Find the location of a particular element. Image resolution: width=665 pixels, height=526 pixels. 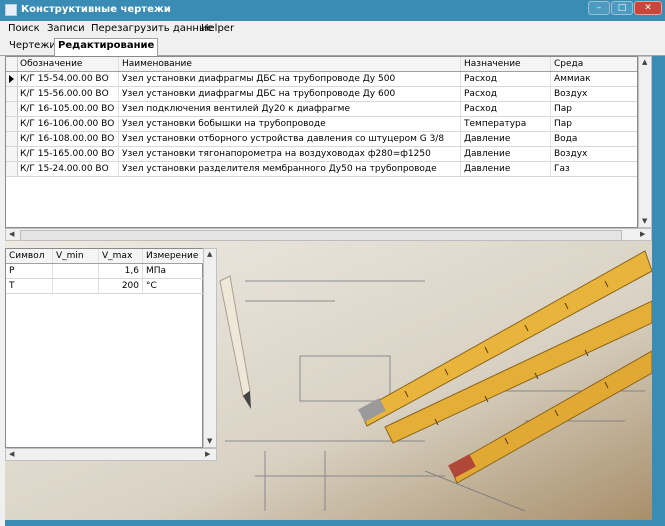

parameters-table-horizontal-scrollbar: ◀ ▶ is located at coordinates (111, 454).